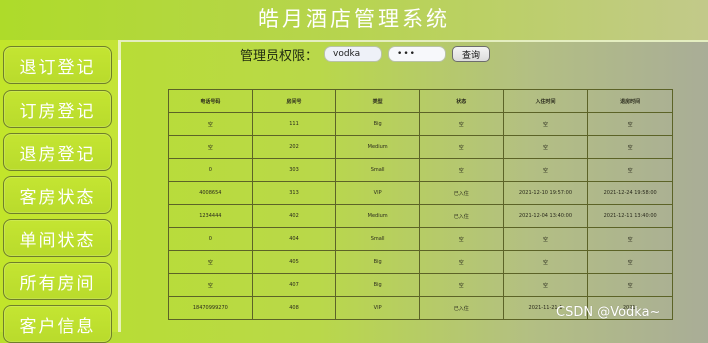  I want to click on nav-customer-info-button: 客户信息, so click(57, 324).